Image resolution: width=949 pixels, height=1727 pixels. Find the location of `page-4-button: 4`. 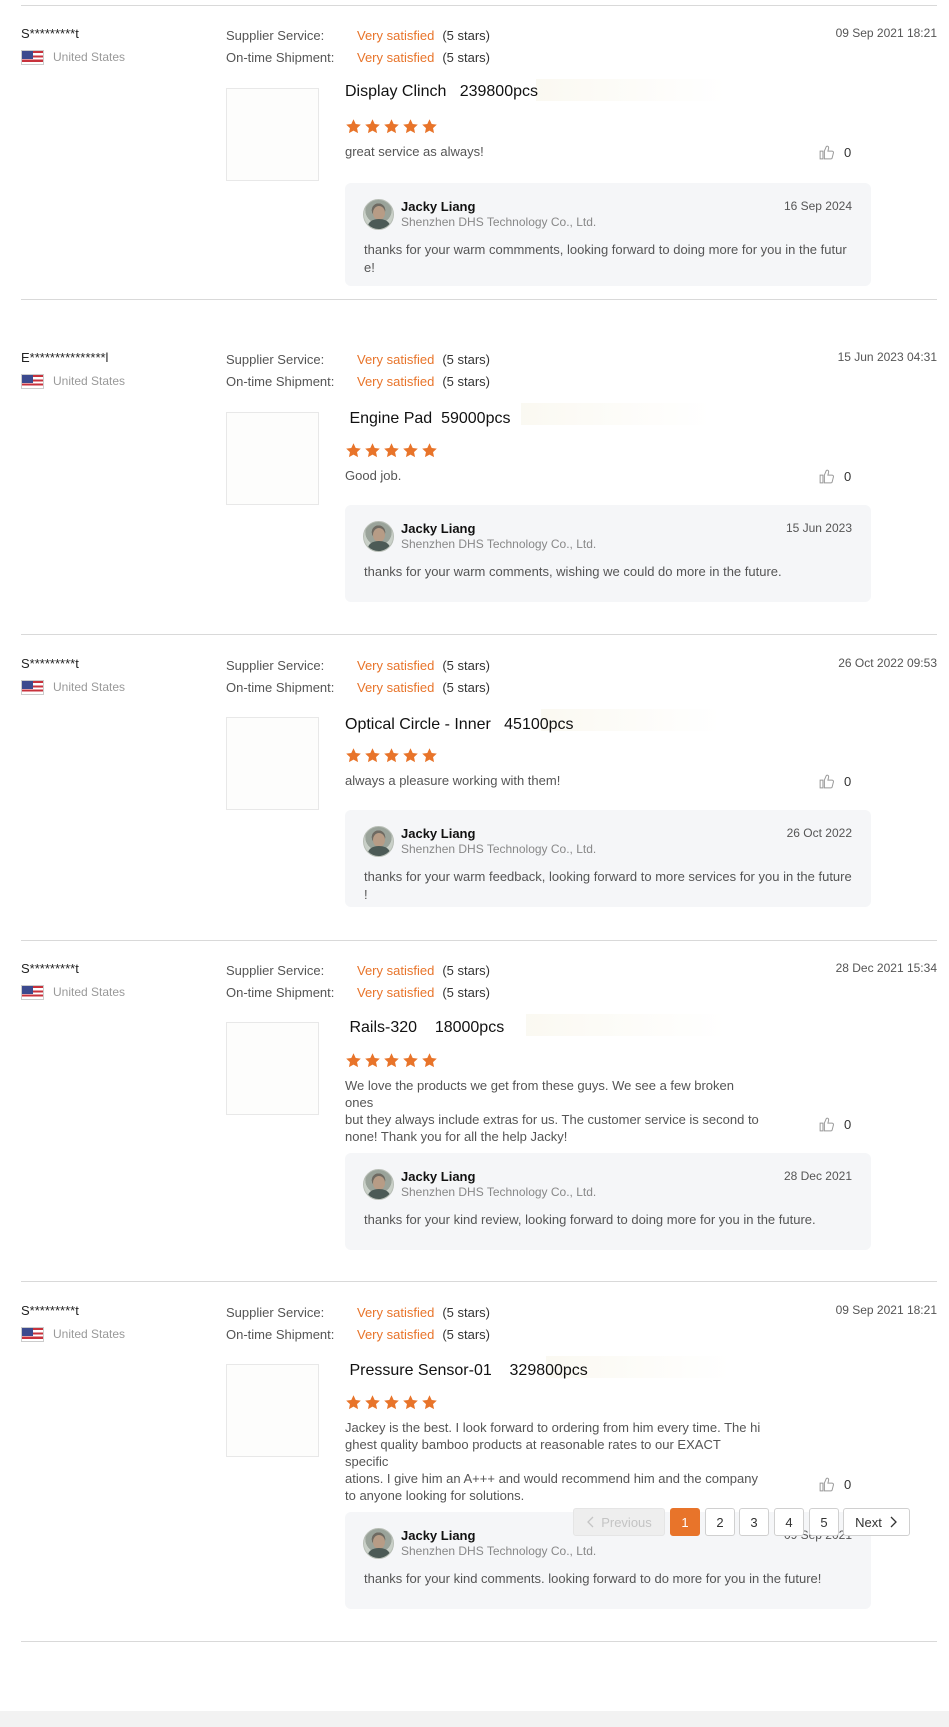

page-4-button: 4 is located at coordinates (789, 1522).